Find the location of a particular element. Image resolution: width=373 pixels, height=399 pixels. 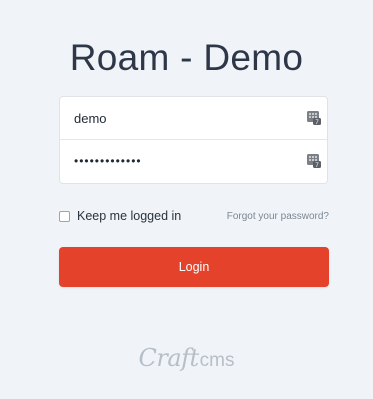

craft-cms-logo: Craftcms is located at coordinates (186, 358).